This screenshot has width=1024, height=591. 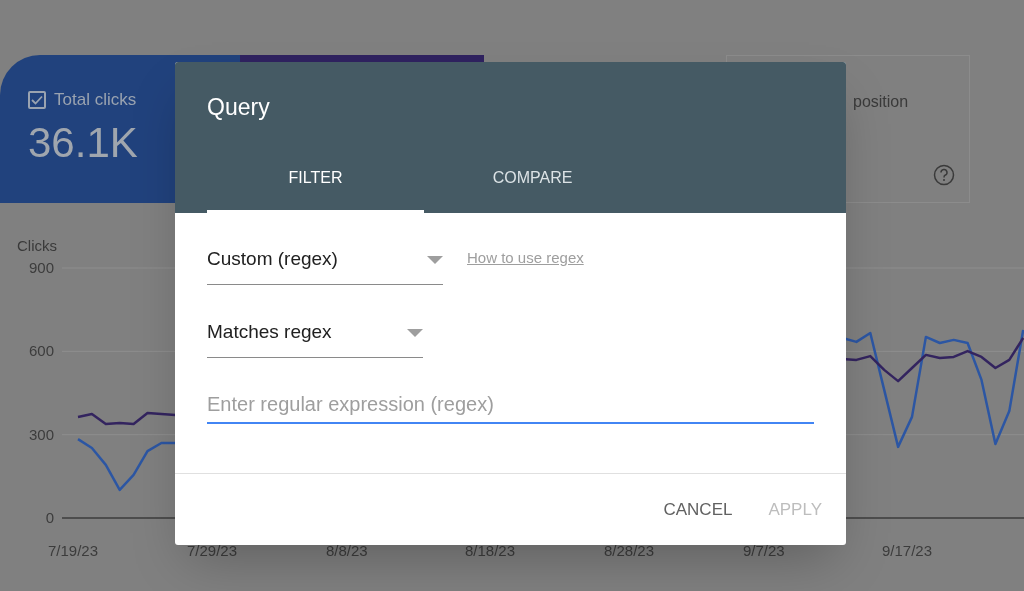 What do you see at coordinates (629, 550) in the screenshot?
I see `axis-label: 8/28/23` at bounding box center [629, 550].